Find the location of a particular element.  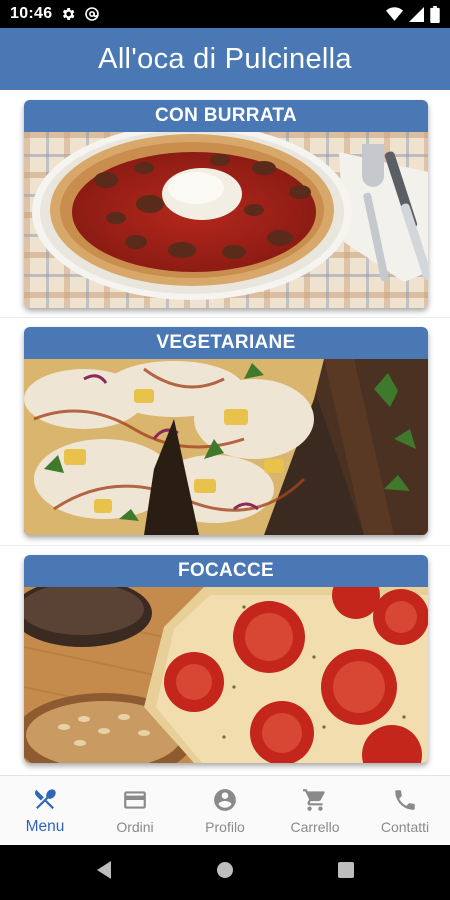

gear-icon is located at coordinates (68, 14).